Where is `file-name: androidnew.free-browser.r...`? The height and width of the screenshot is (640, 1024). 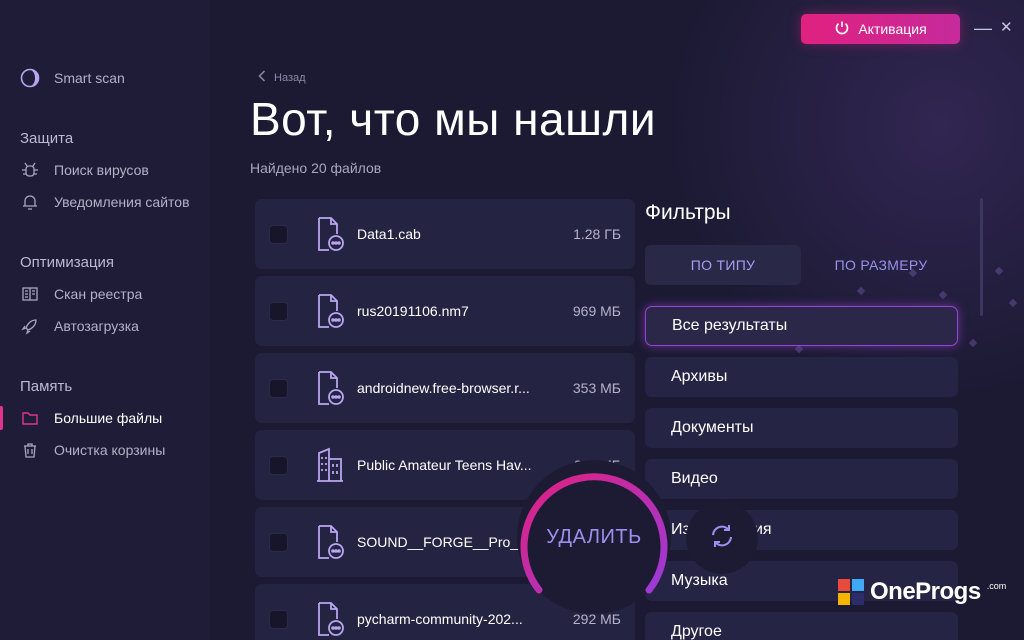
file-name: androidnew.free-browser.r... is located at coordinates (443, 388).